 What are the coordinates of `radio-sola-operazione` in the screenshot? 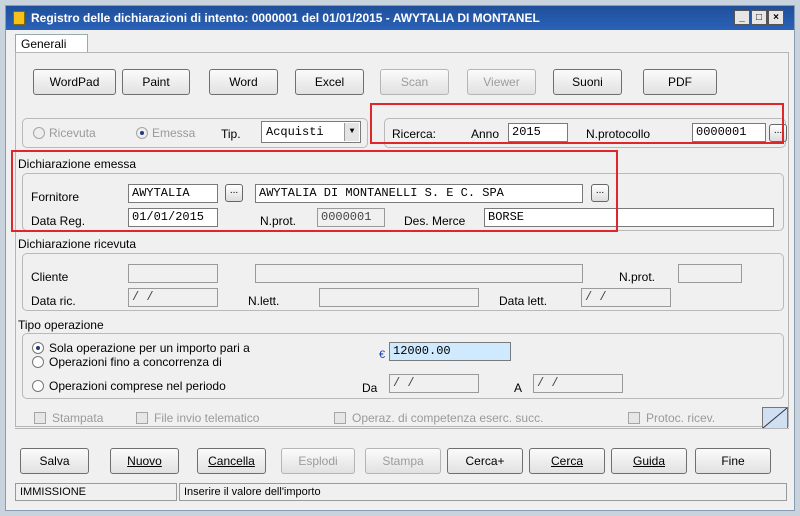 It's located at (38, 348).